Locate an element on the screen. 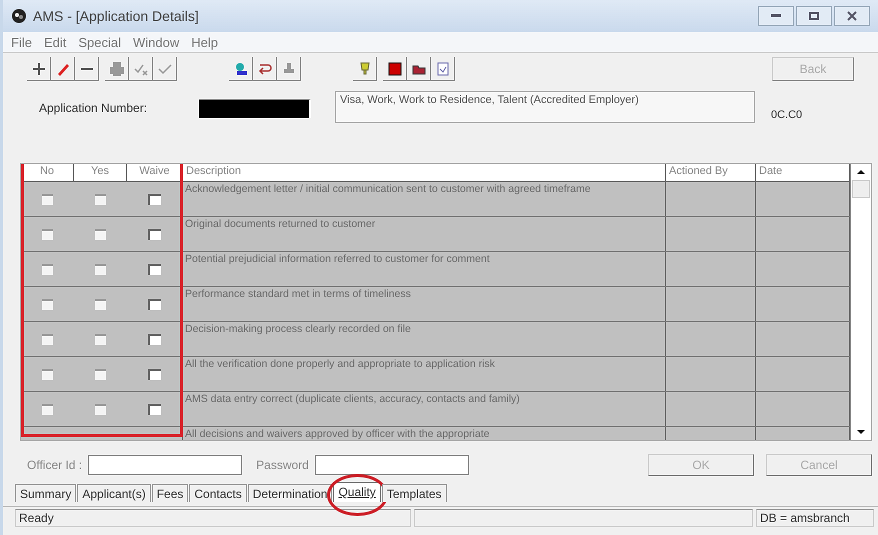  folder-button is located at coordinates (419, 69).